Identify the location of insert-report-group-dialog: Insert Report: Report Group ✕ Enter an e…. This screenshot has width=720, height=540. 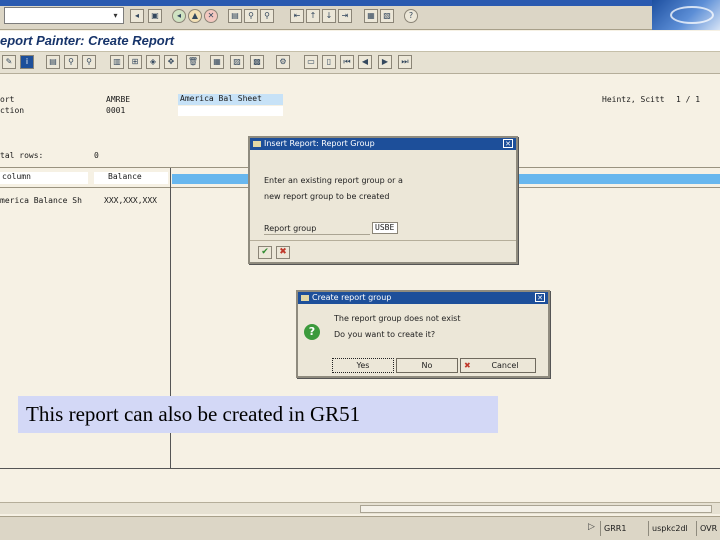
(383, 200).